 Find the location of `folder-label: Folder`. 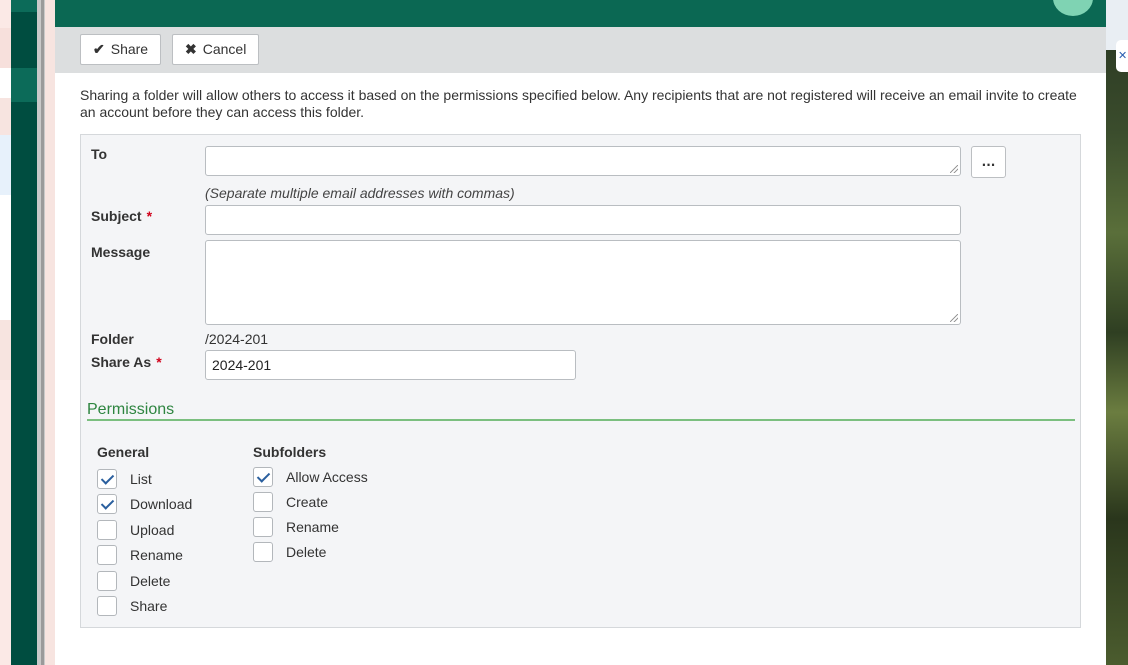

folder-label: Folder is located at coordinates (112, 339).